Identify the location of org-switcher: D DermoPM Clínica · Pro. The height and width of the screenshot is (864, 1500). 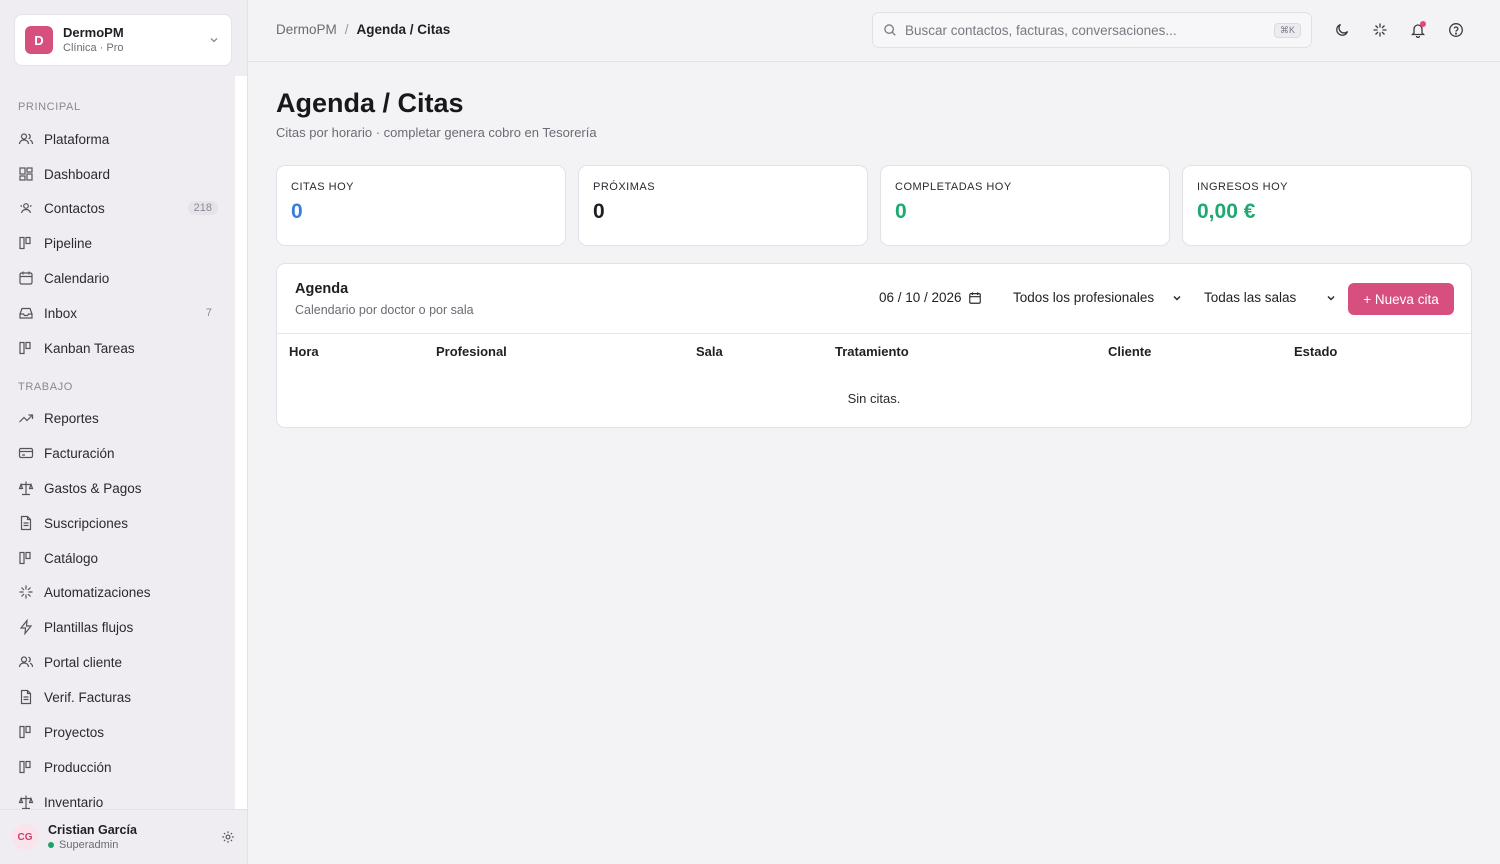
(123, 40).